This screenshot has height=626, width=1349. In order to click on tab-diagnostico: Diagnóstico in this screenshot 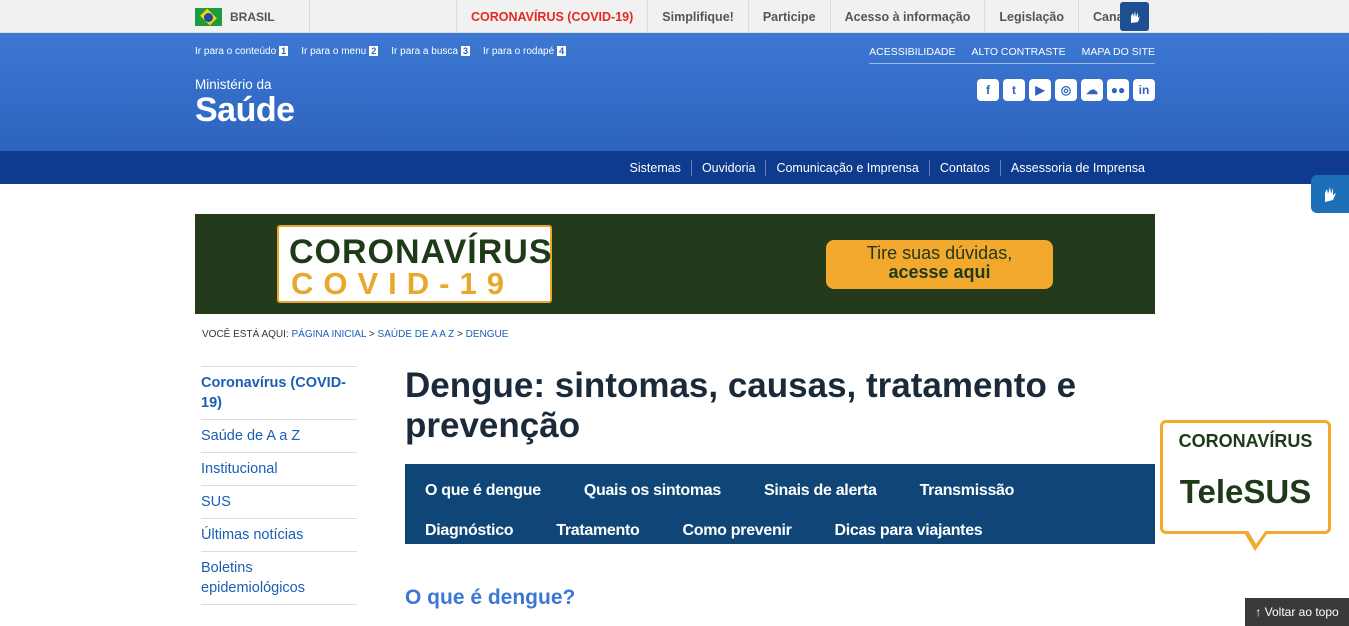, I will do `click(469, 531)`.